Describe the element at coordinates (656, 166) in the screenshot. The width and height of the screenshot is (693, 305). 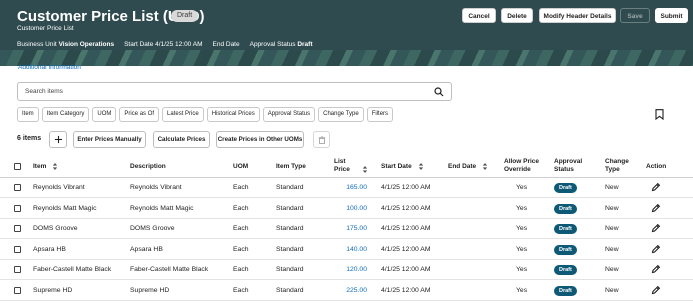
I see `column-action: Action` at that location.